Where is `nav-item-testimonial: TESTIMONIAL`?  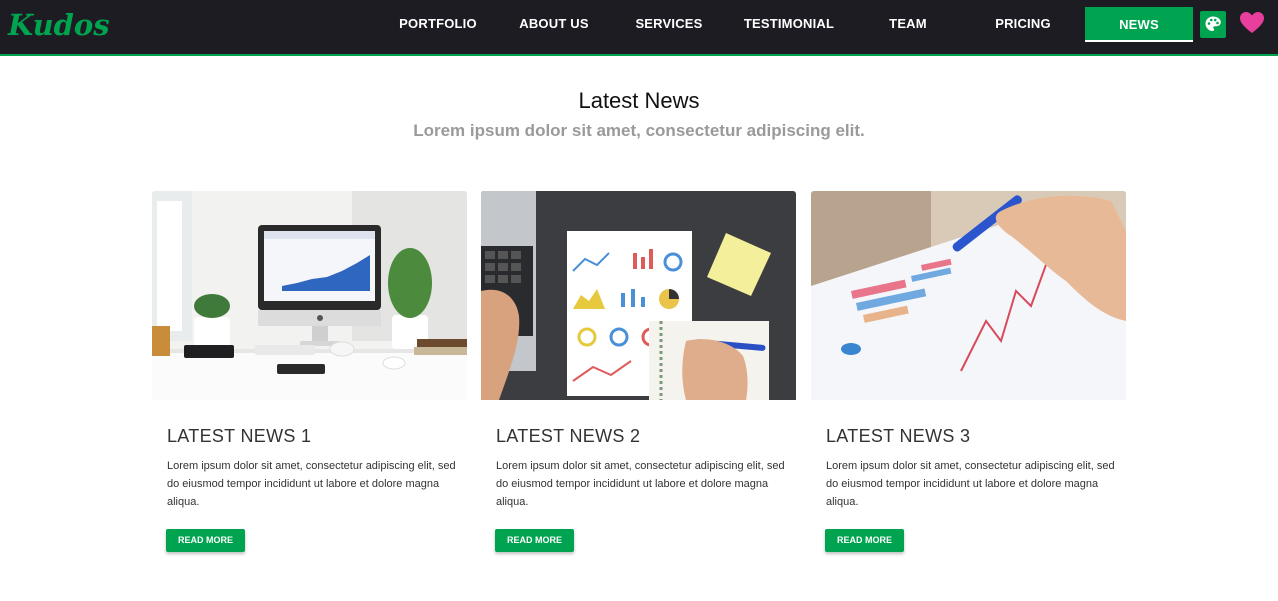
nav-item-testimonial: TESTIMONIAL is located at coordinates (789, 24).